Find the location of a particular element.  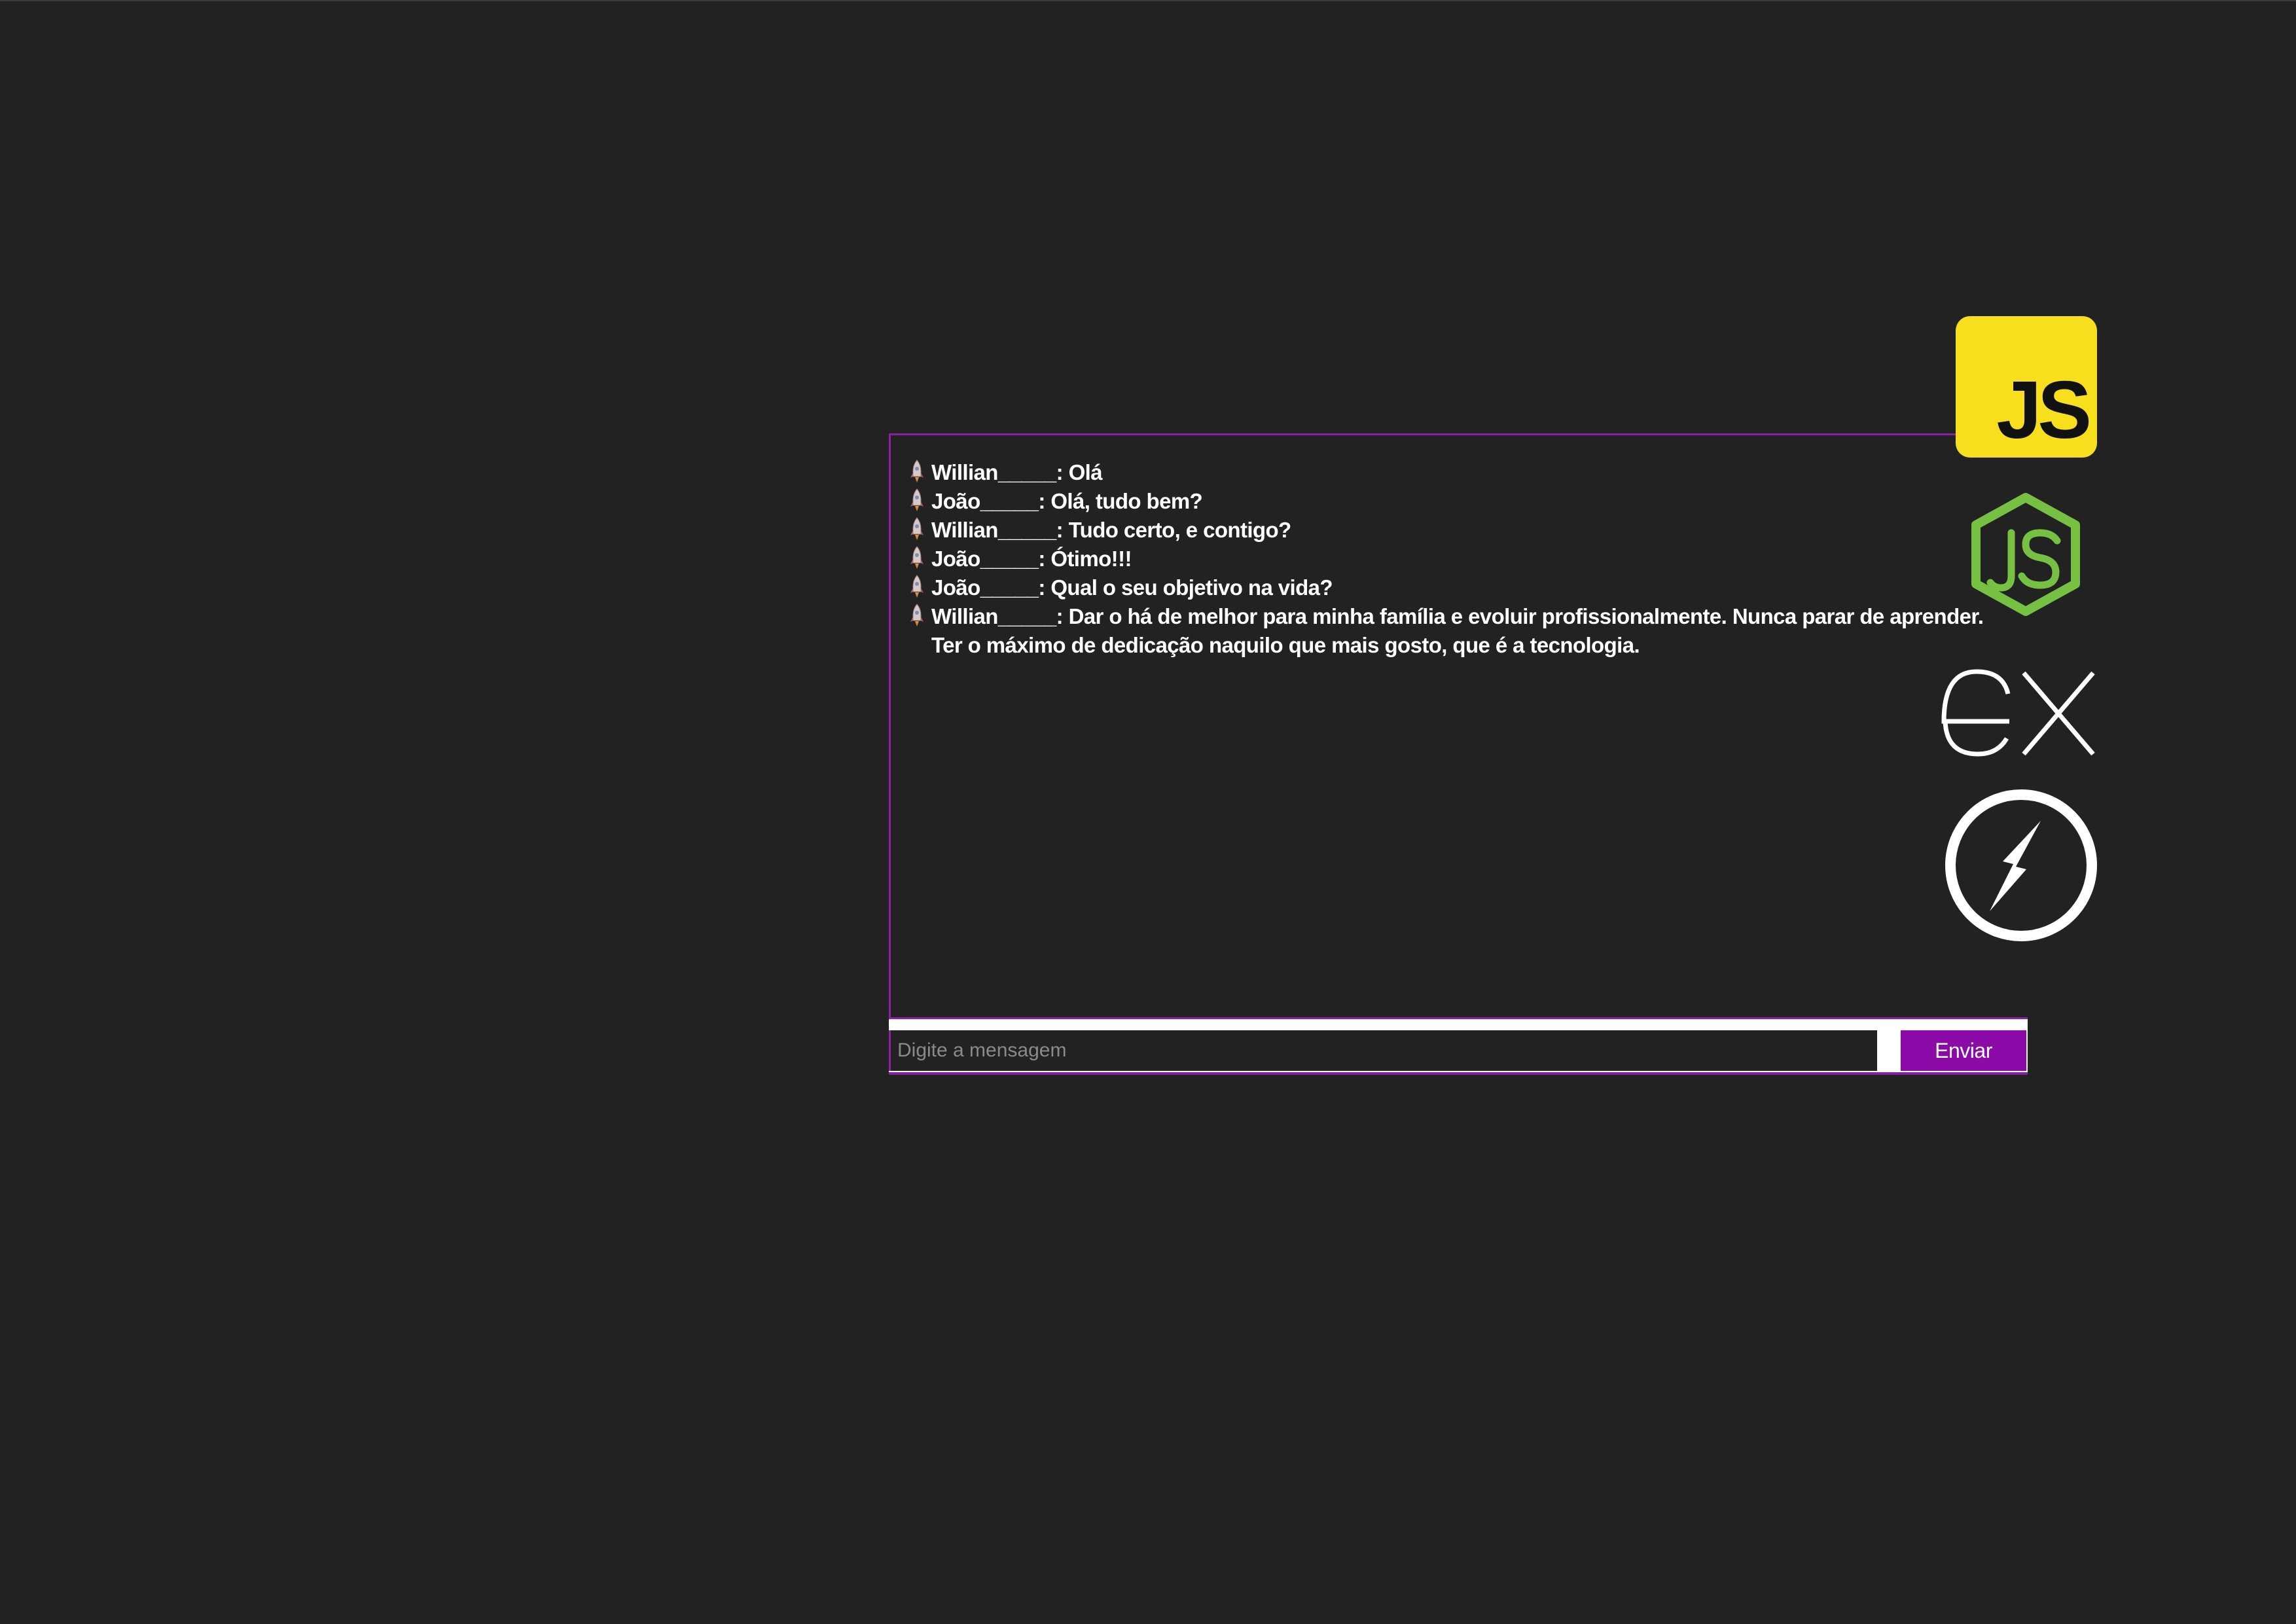

message-body: : Qual o seu objetivo na vida? is located at coordinates (1185, 587).